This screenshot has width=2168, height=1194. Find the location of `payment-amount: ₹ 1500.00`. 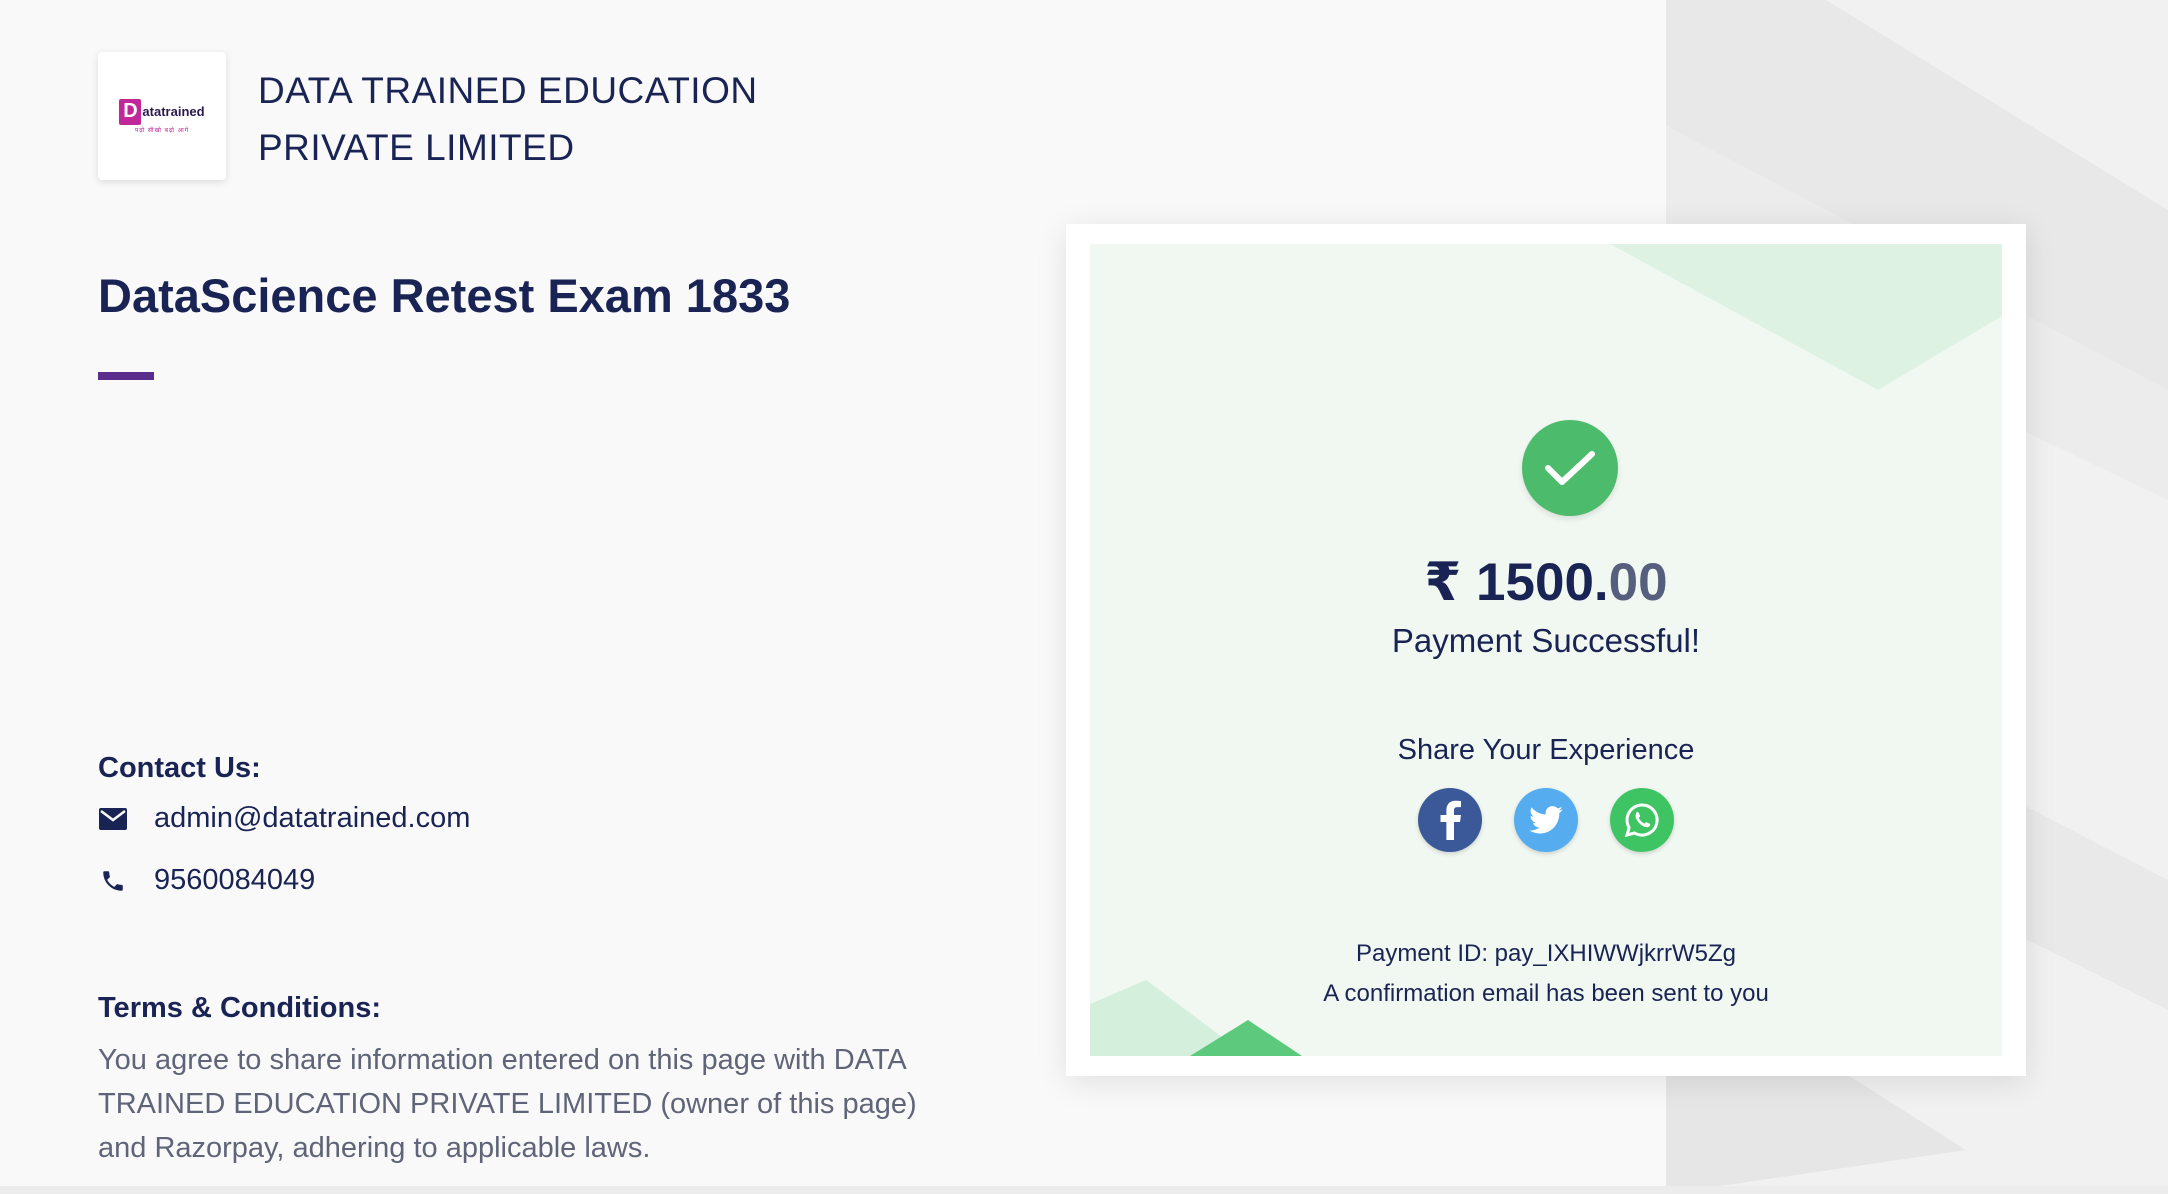

payment-amount: ₹ 1500.00 is located at coordinates (1546, 582).